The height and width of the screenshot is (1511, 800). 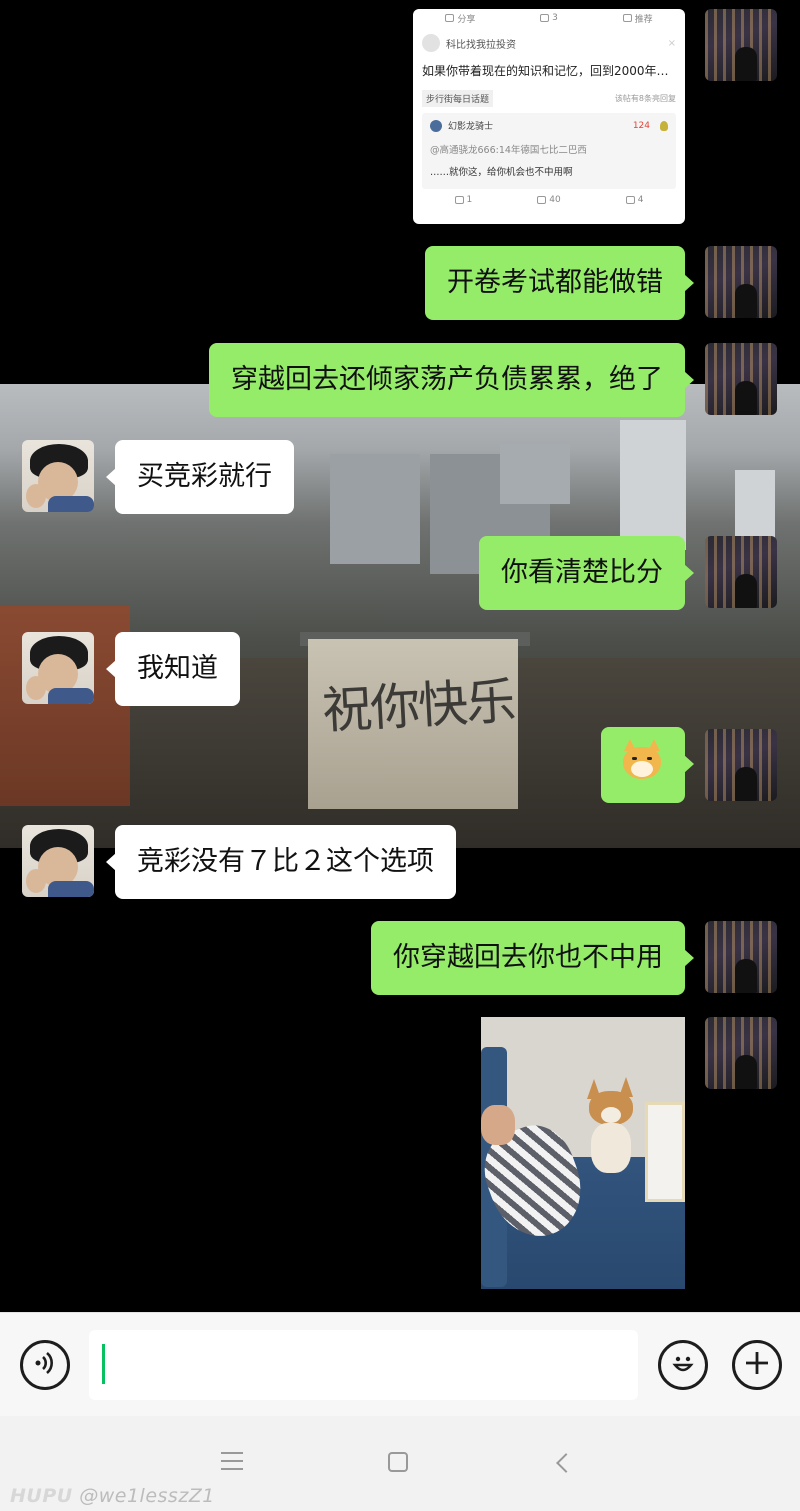 I want to click on wall-graffiti: 祝你快乐, so click(x=418, y=706).